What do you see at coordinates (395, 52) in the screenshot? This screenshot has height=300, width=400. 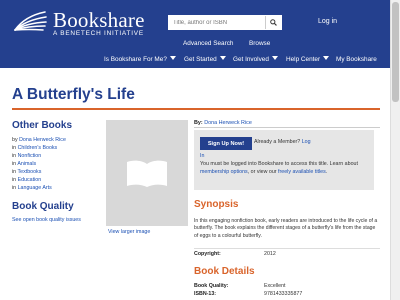 I see `scrollbar-thumb` at bounding box center [395, 52].